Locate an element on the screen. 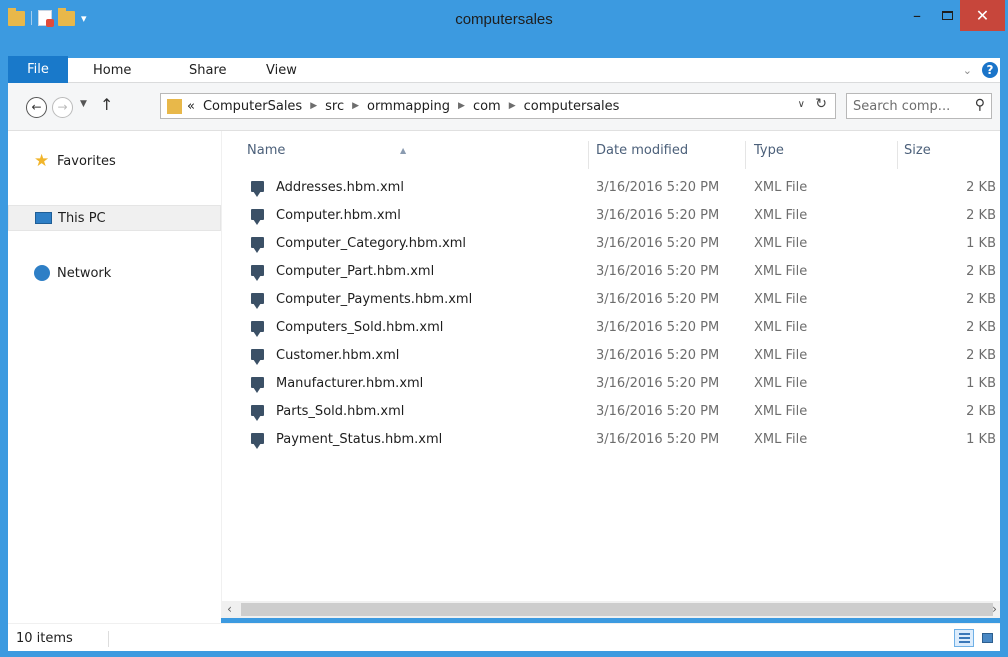  computer-icon is located at coordinates (44, 218).